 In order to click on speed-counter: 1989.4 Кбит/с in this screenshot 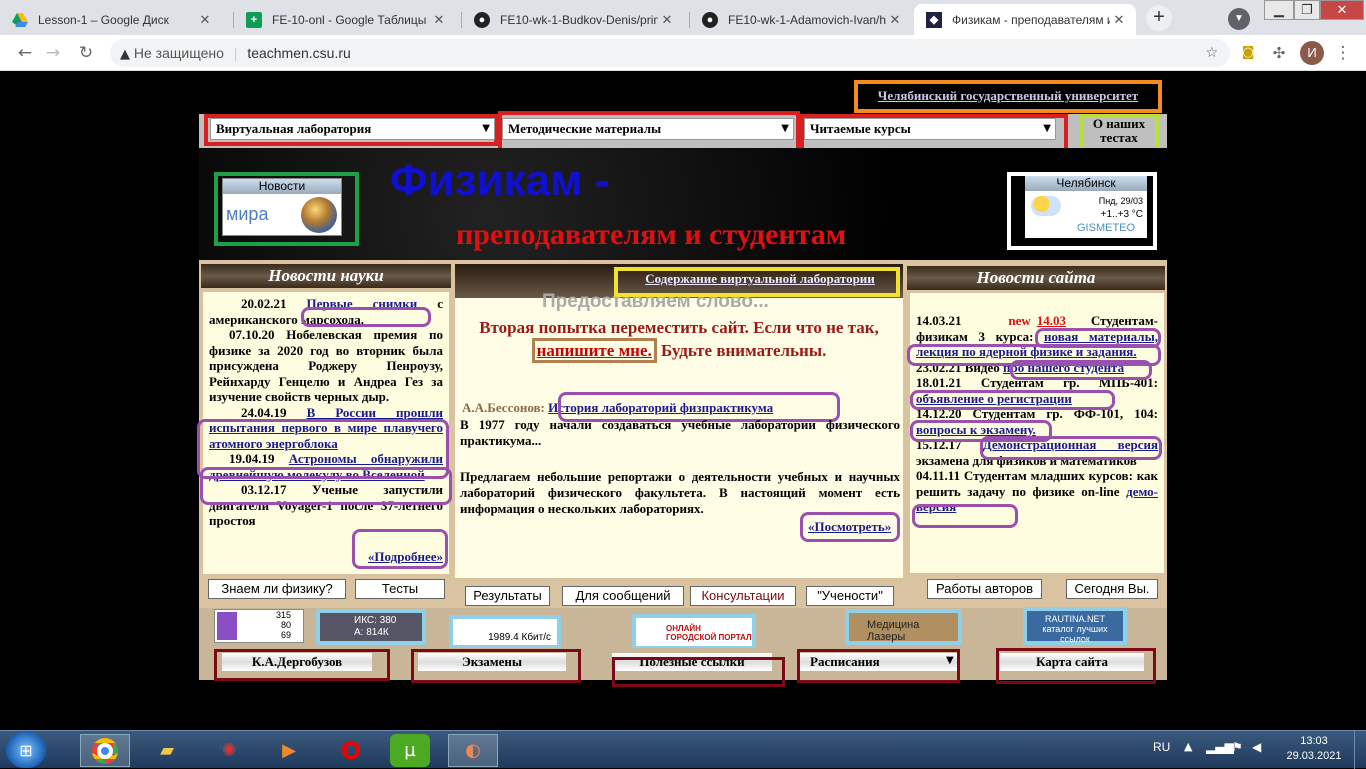, I will do `click(505, 632)`.